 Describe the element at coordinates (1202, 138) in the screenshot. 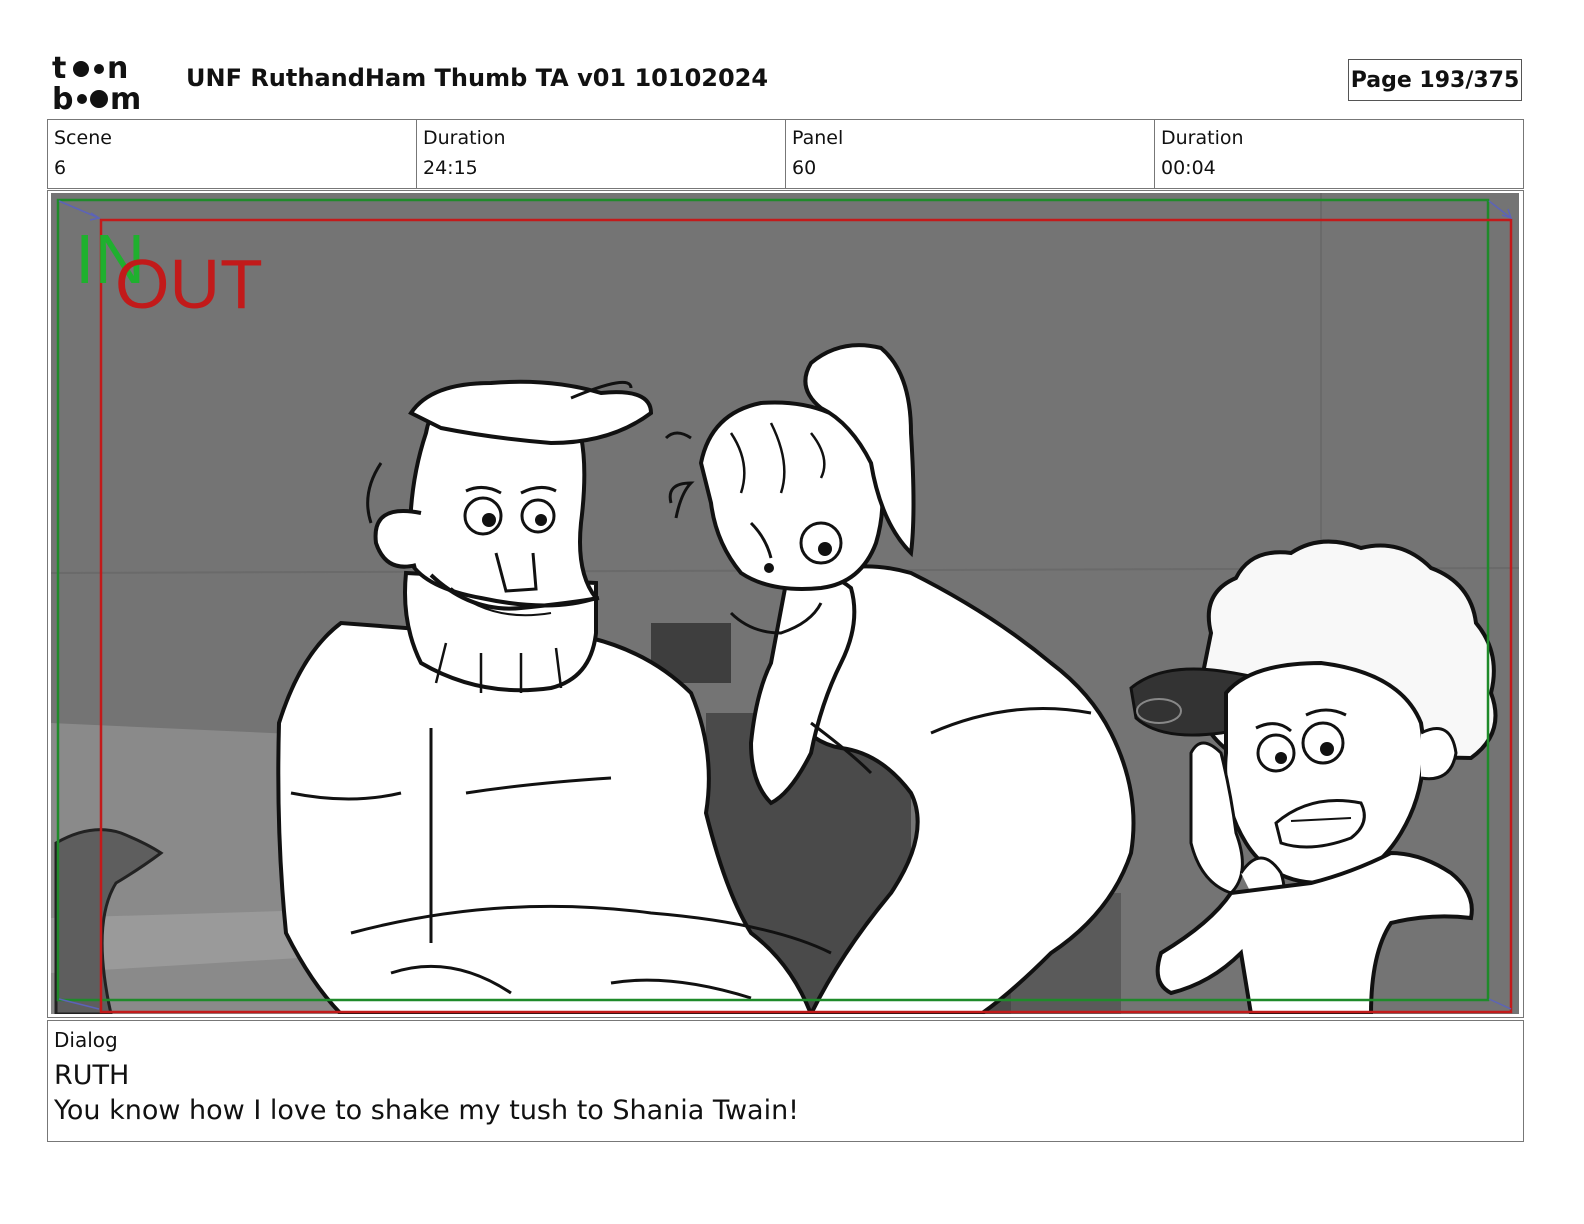

I see `panel-duration-label: Duration` at that location.